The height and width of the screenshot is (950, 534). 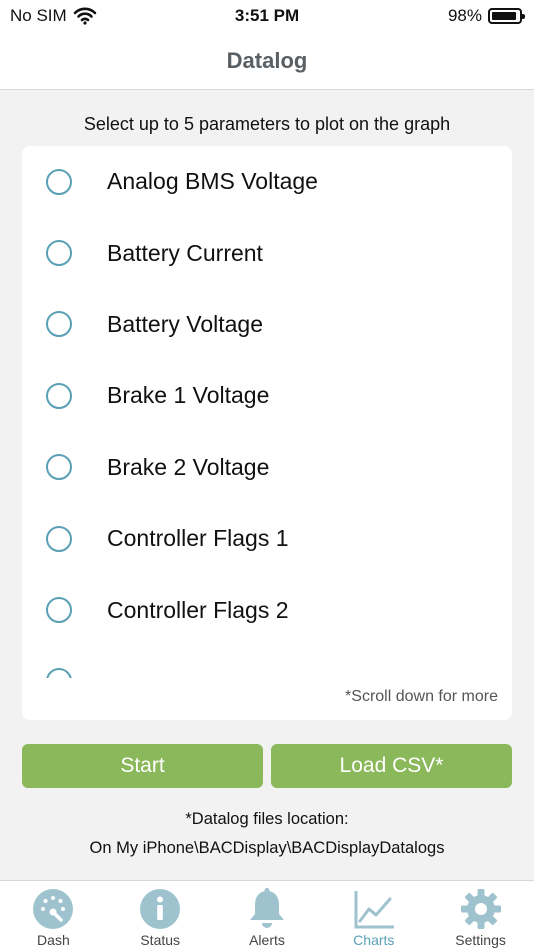 What do you see at coordinates (391, 766) in the screenshot?
I see `load-csv-button: Load CSV*` at bounding box center [391, 766].